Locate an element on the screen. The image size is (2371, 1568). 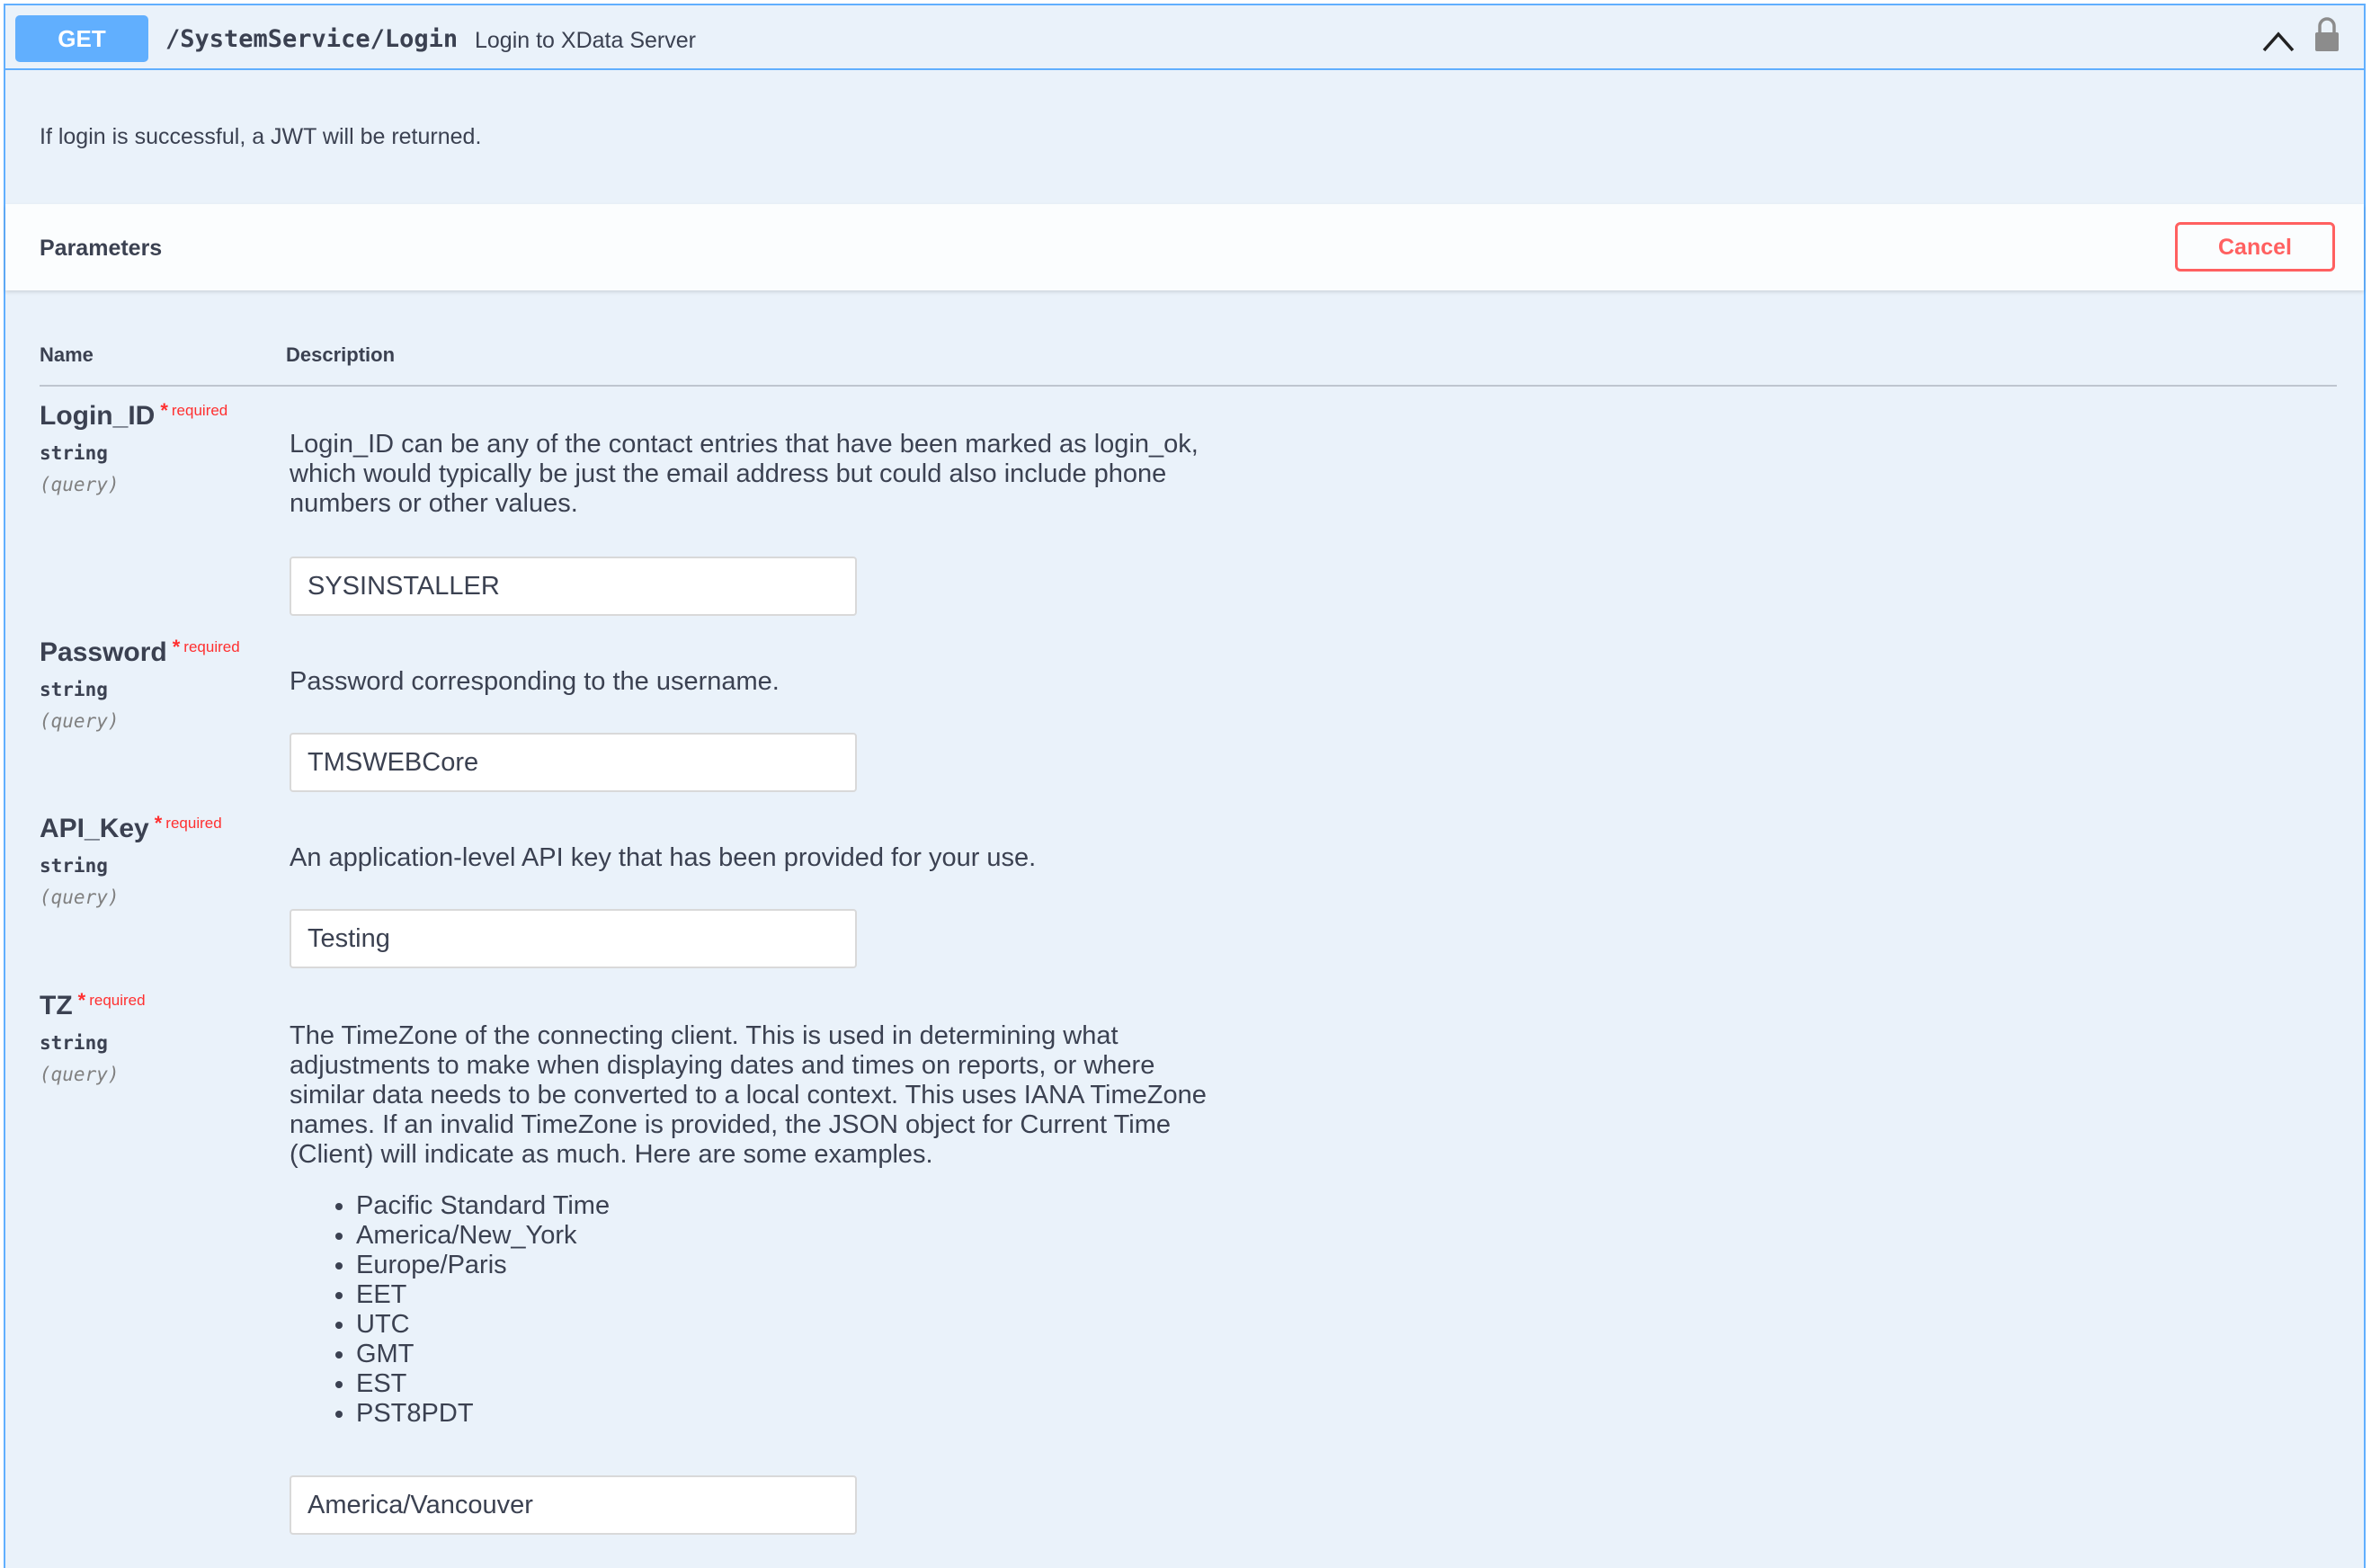
lock-icon is located at coordinates (2326, 35).